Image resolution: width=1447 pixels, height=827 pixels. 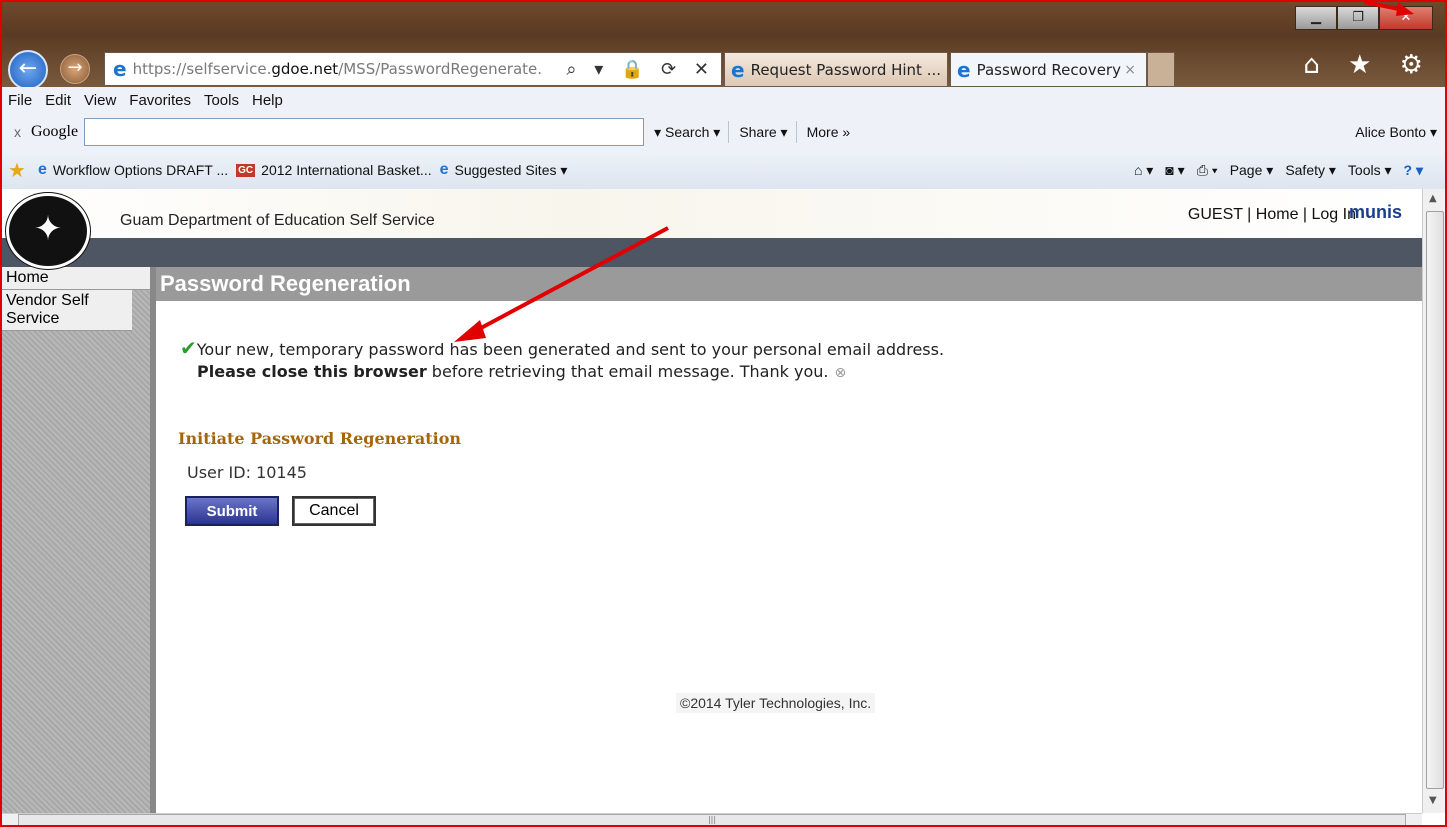 I want to click on menu-help: Help, so click(x=267, y=100).